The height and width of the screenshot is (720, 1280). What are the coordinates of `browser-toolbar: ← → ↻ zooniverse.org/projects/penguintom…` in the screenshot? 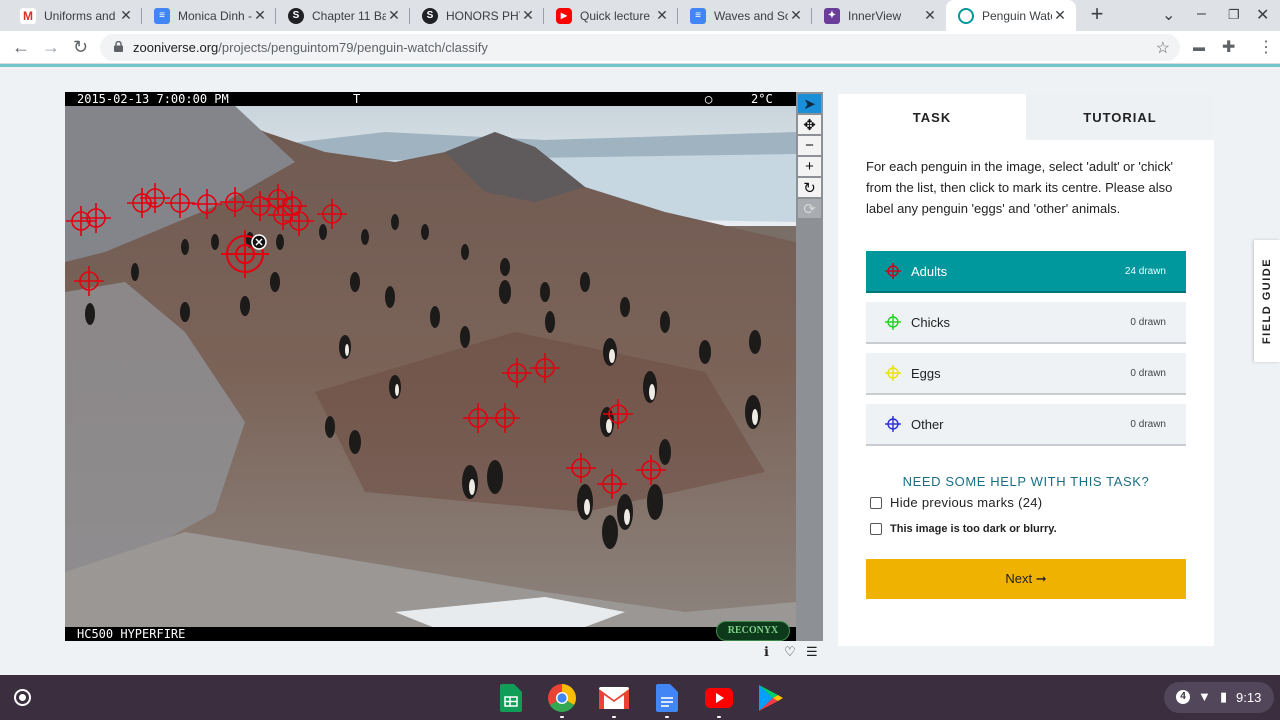 It's located at (640, 47).